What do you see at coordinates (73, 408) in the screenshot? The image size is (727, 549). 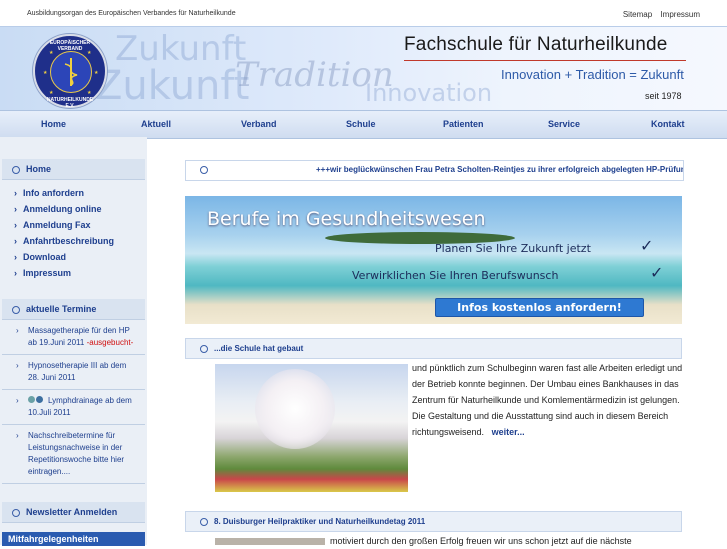 I see `termin-item: › Lymphdrainage ab dem 10.Juli 2011` at bounding box center [73, 408].